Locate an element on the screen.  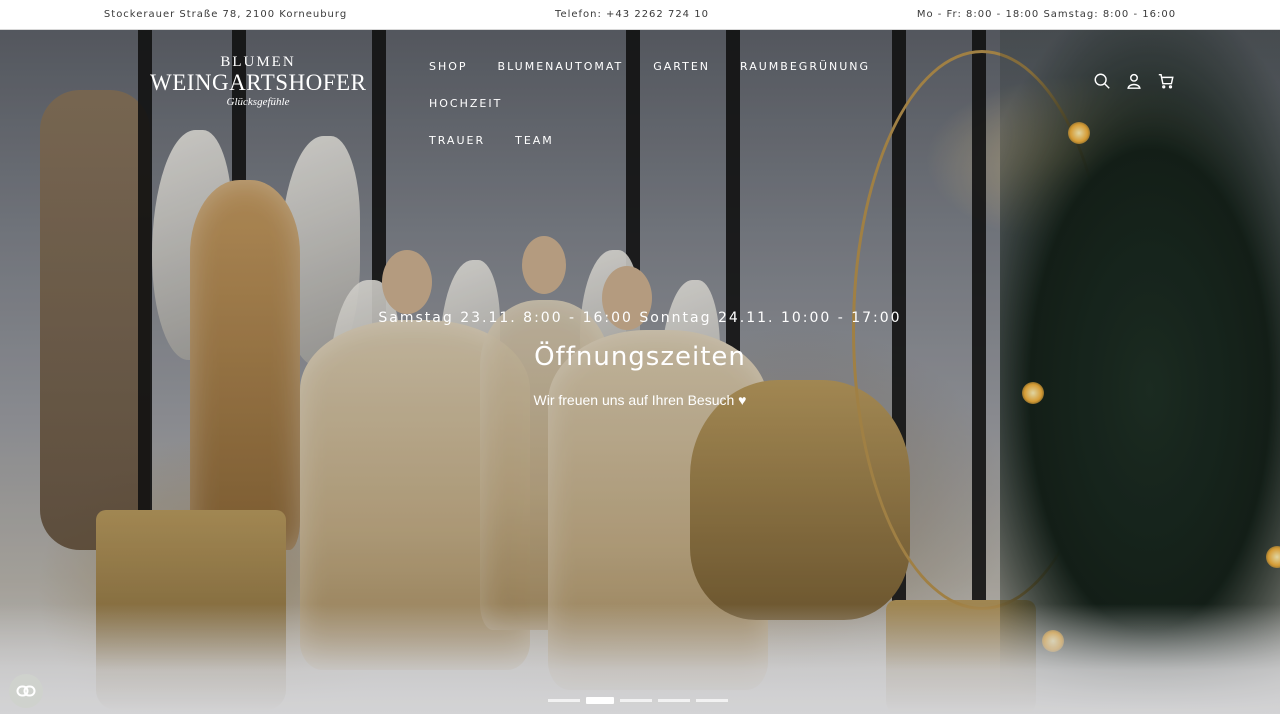
logo-line-2: WEINGARTSHOFER is located at coordinates (258, 82).